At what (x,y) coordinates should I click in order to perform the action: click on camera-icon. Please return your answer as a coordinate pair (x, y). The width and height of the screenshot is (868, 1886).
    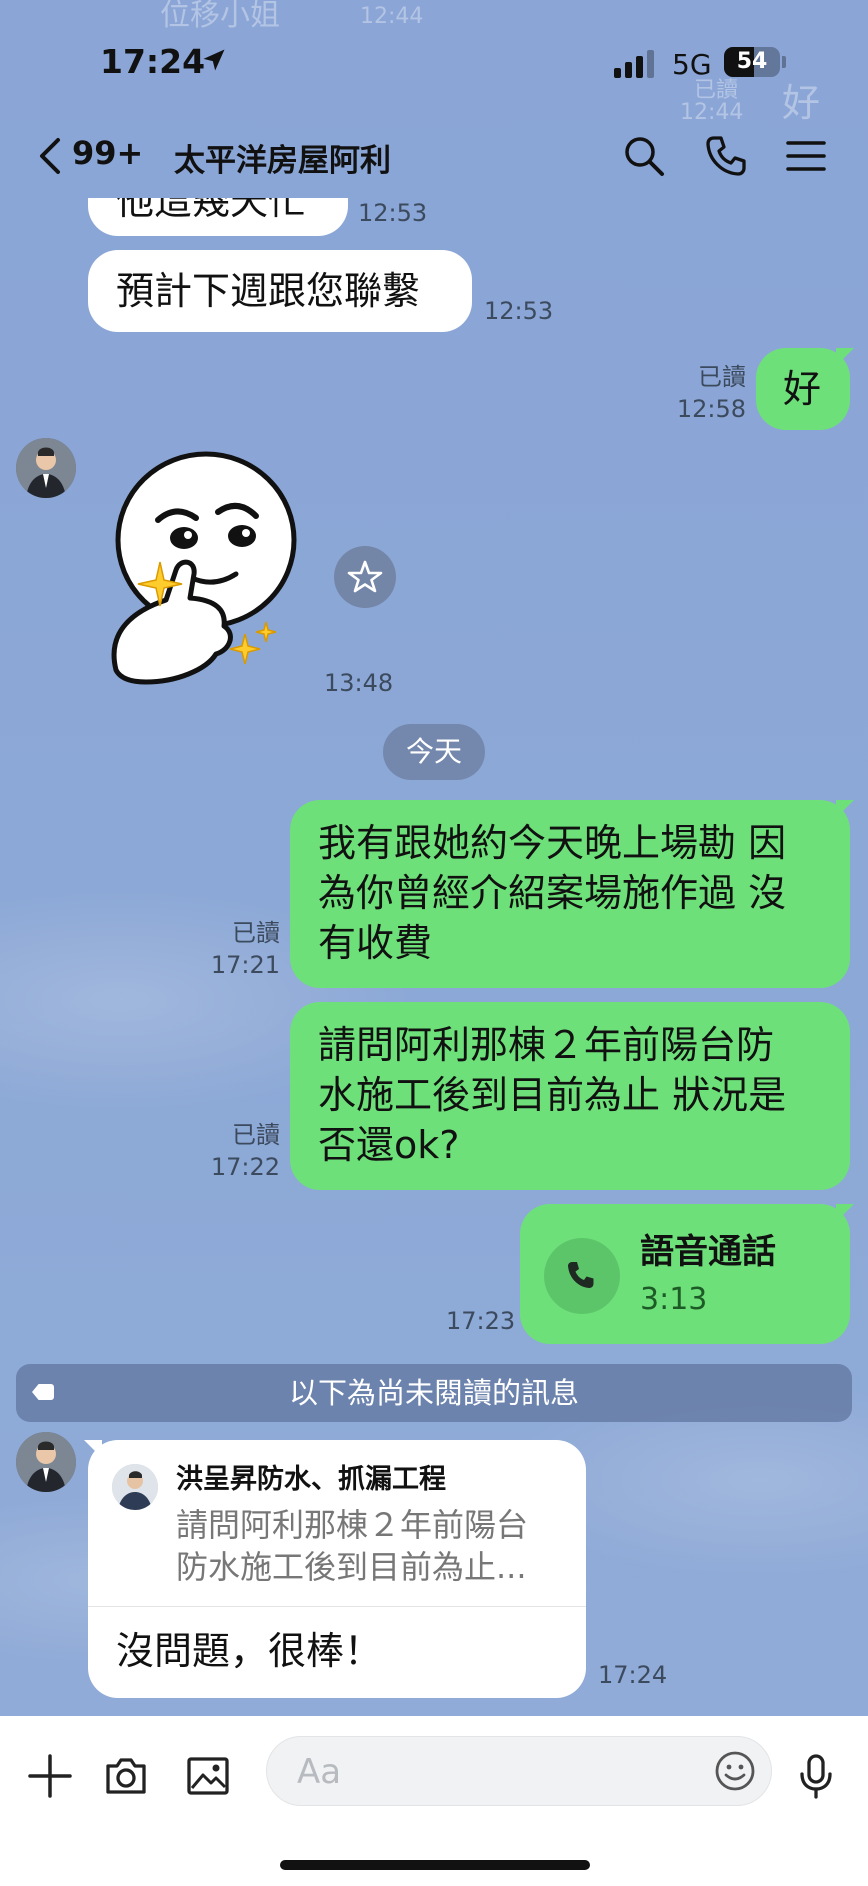
    Looking at the image, I should click on (126, 1776).